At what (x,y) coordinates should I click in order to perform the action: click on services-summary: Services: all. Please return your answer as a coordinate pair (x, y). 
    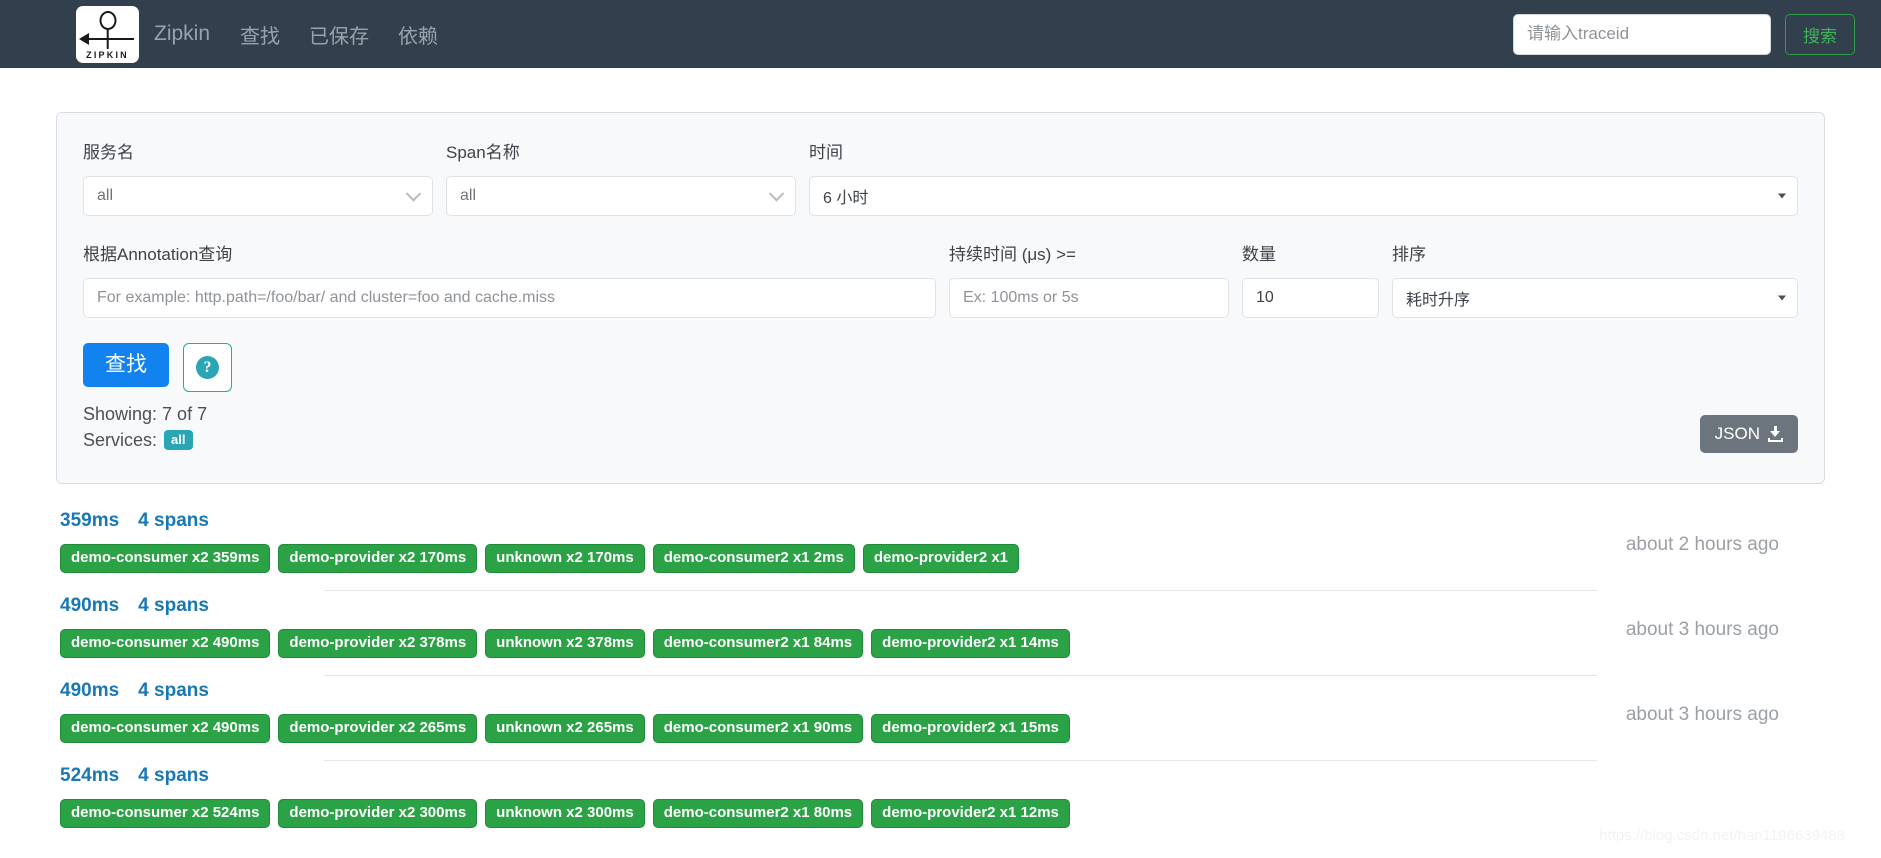
    Looking at the image, I should click on (157, 440).